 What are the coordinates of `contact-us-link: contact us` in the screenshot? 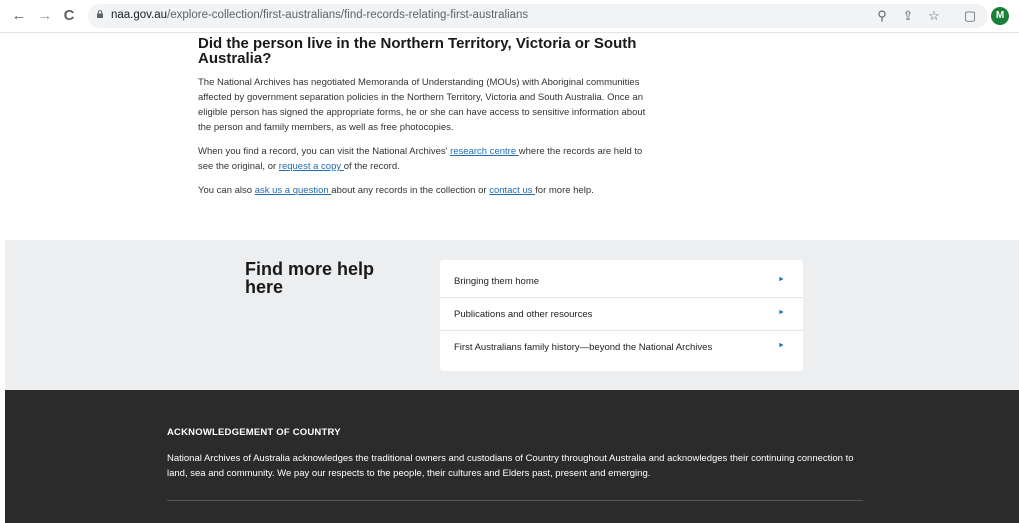 It's located at (512, 190).